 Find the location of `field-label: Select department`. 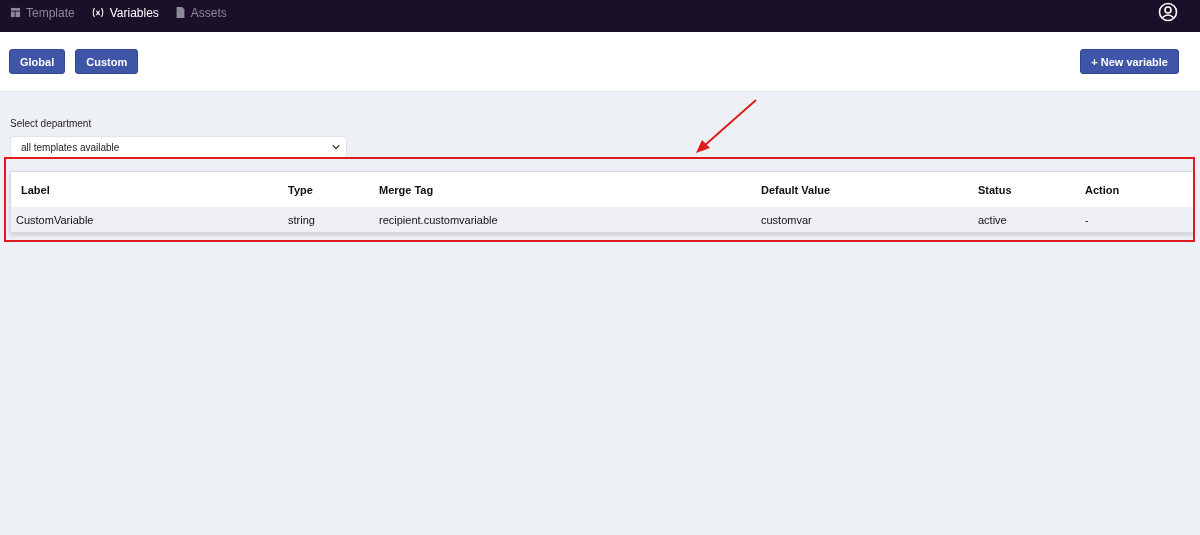

field-label: Select department is located at coordinates (51, 123).